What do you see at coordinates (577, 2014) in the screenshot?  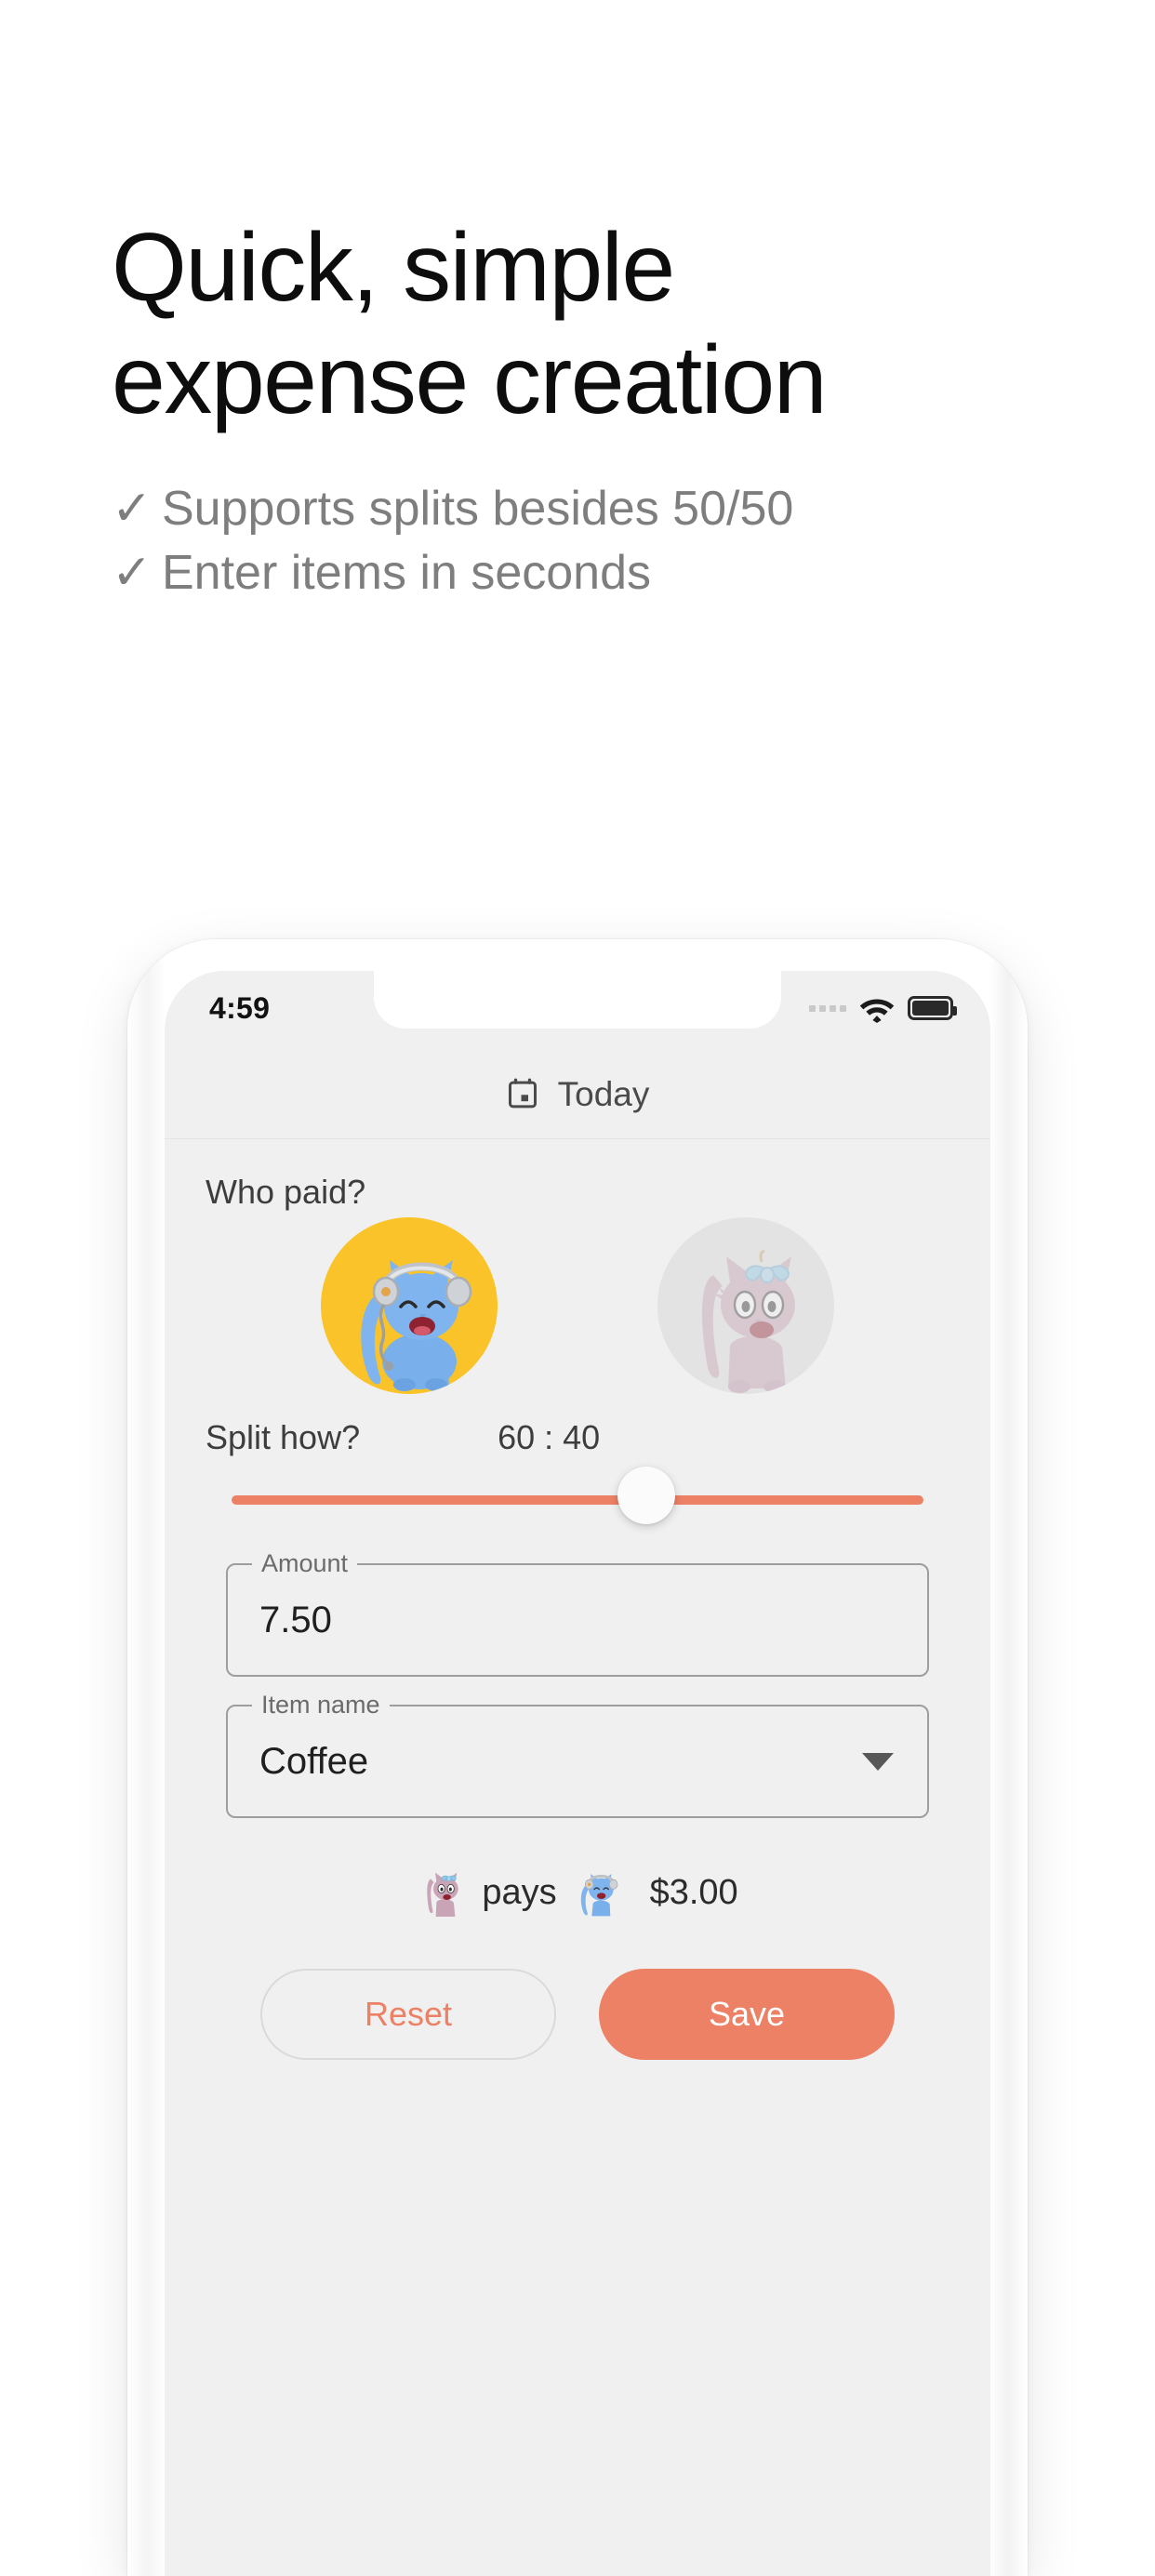 I see `form-actions: Reset Save` at bounding box center [577, 2014].